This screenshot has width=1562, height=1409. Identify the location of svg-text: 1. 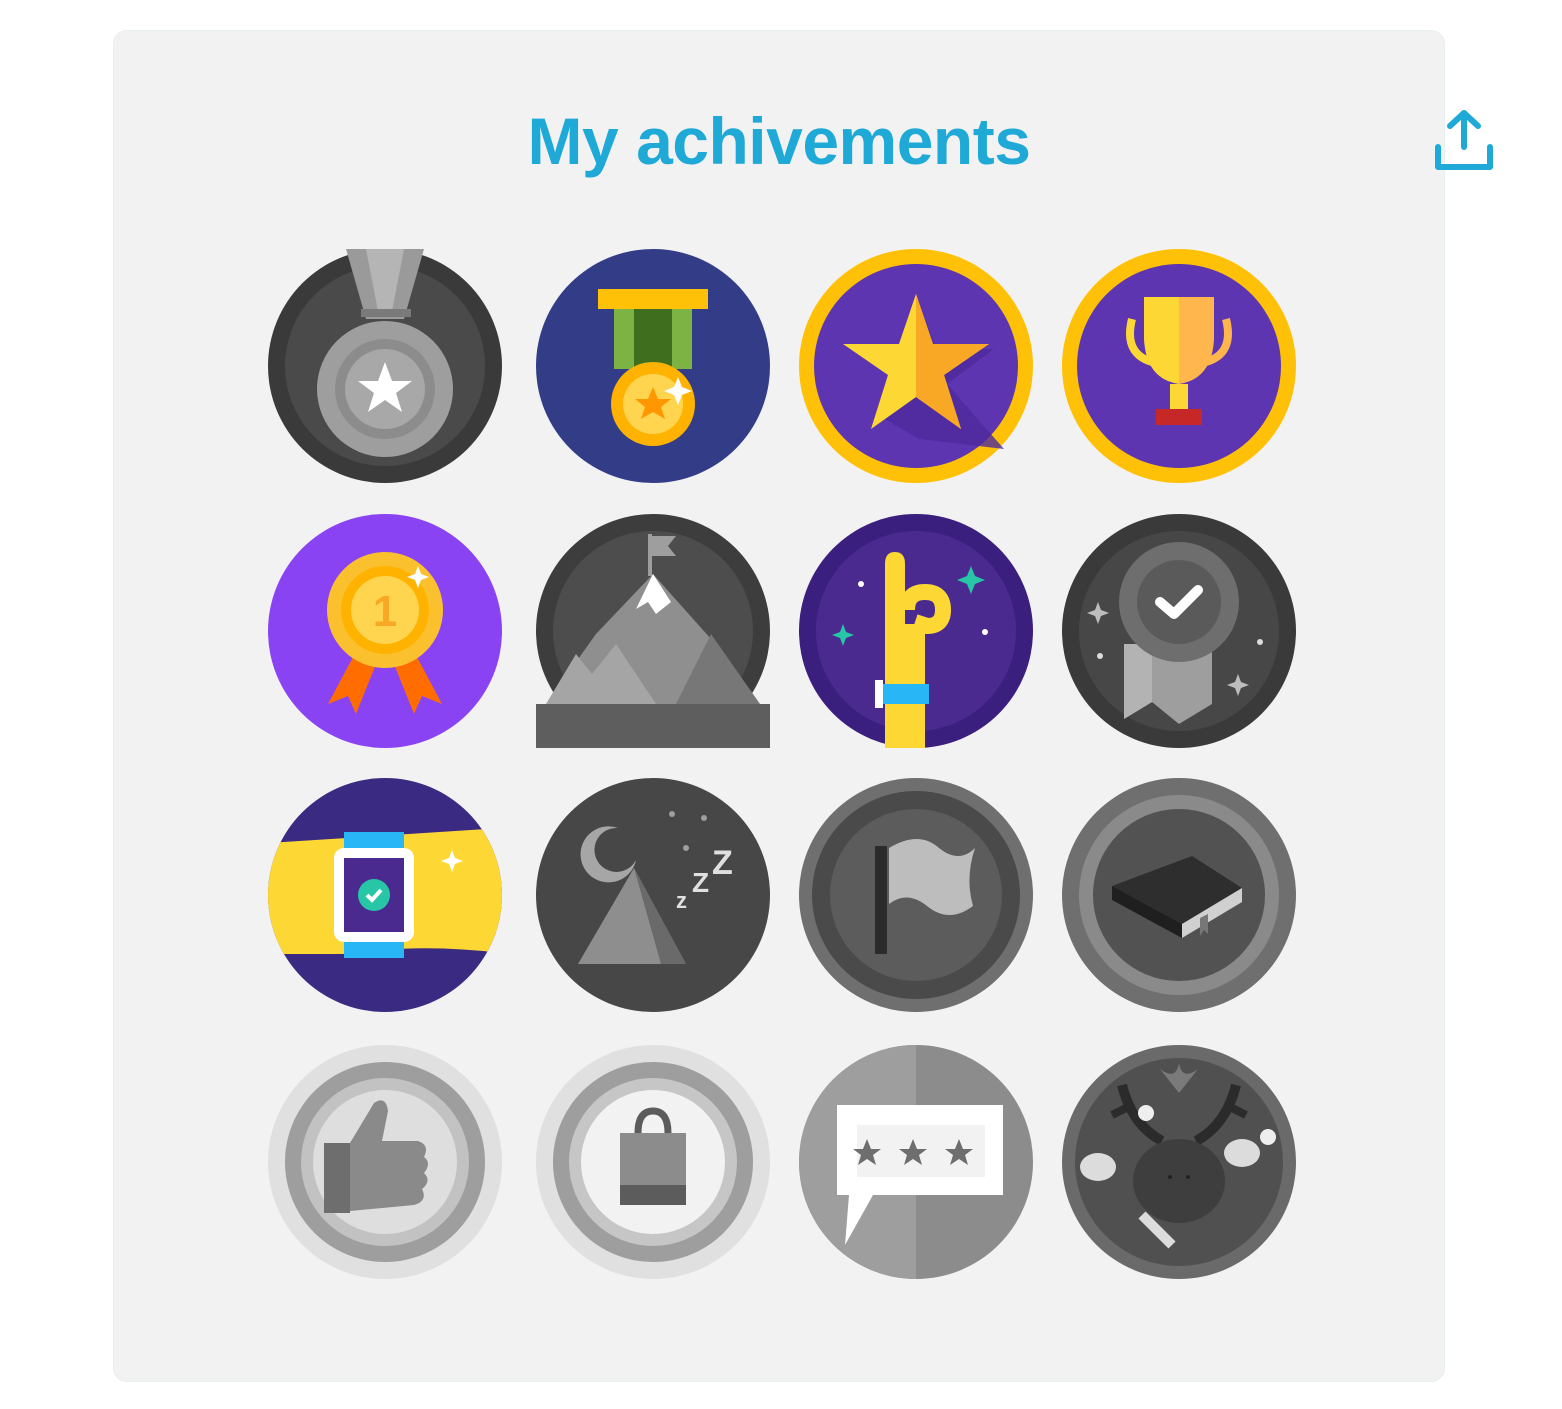
(385, 611).